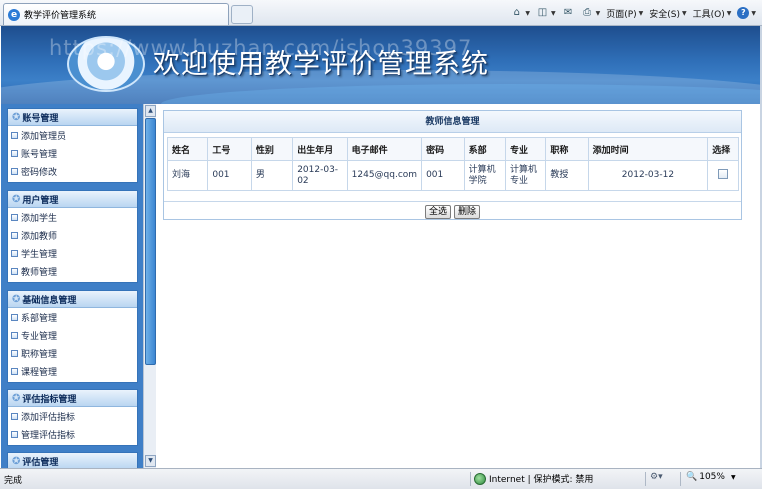  I want to click on security-zone: Internet | 保护模式: 禁用, so click(533, 478).